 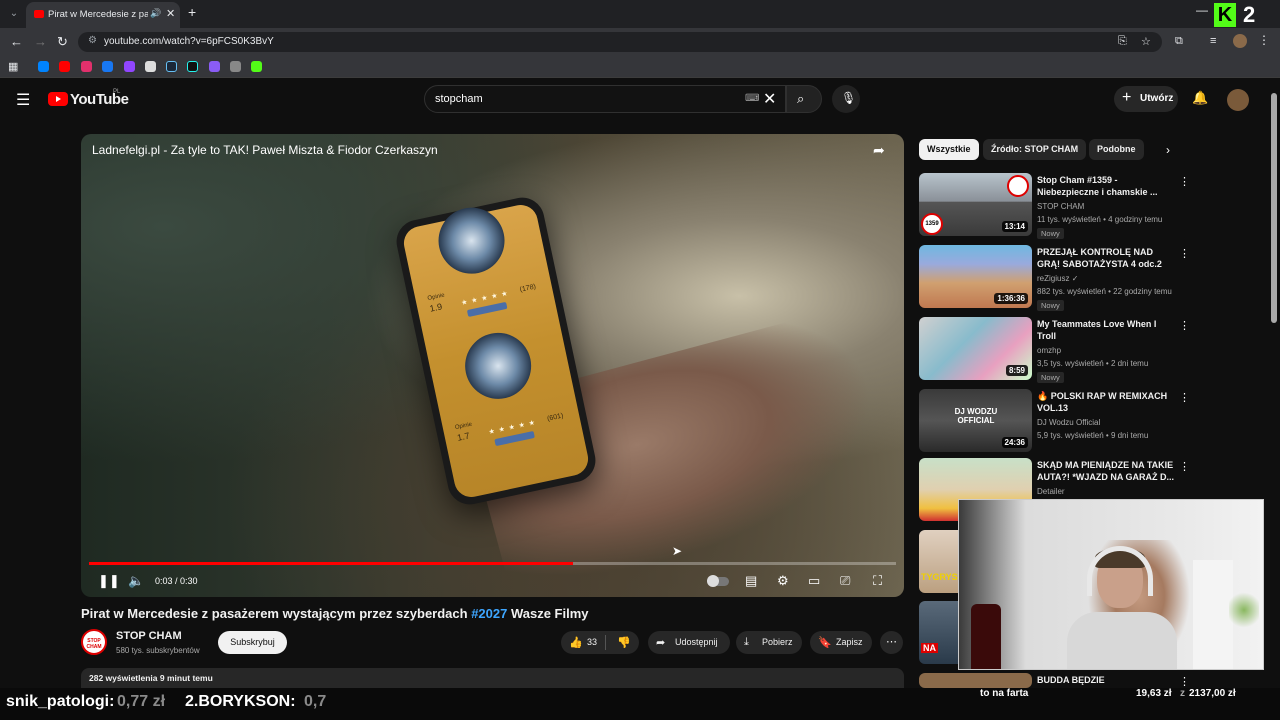 What do you see at coordinates (43, 66) in the screenshot?
I see `messenger-bookmark-icon` at bounding box center [43, 66].